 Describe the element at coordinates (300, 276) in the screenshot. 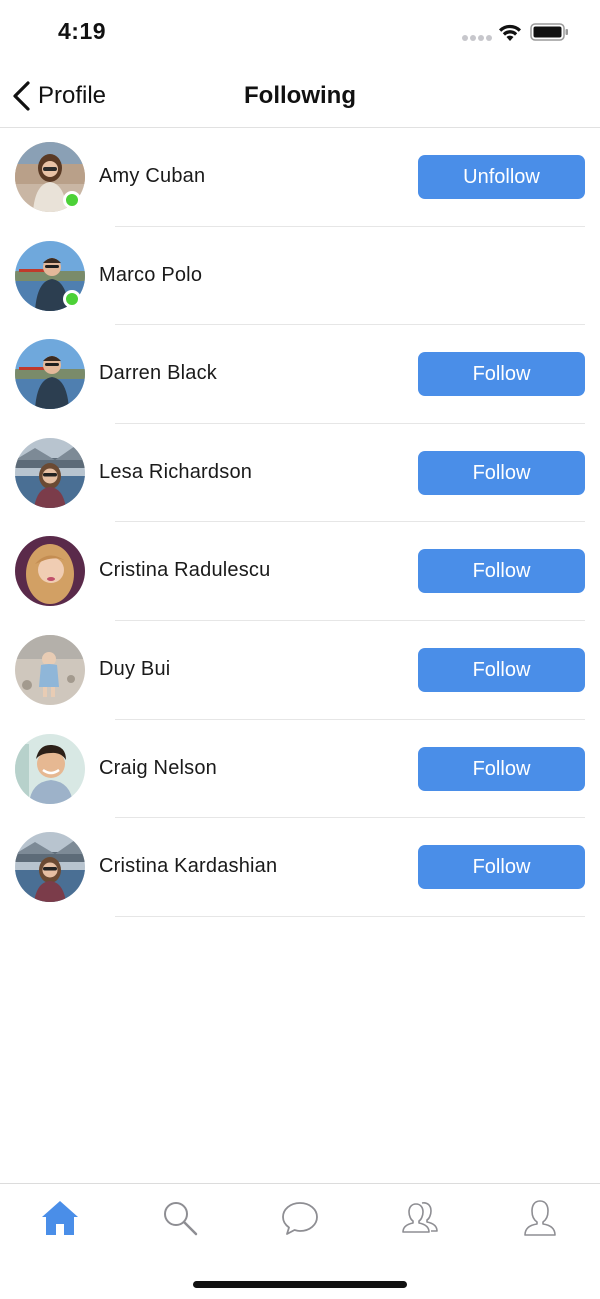

I see `list-item: Marco Polo` at that location.